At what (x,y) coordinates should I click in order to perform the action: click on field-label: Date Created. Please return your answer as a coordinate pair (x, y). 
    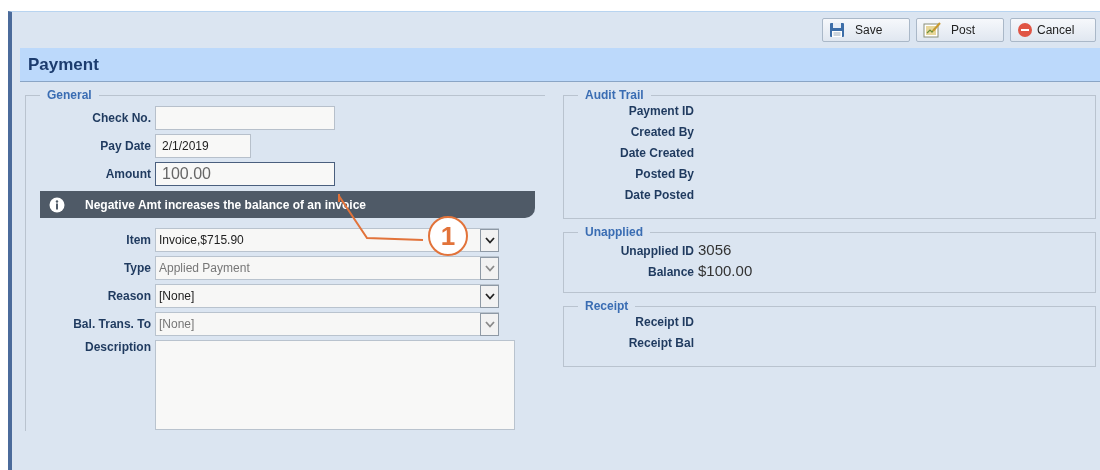
    Looking at the image, I should click on (656, 153).